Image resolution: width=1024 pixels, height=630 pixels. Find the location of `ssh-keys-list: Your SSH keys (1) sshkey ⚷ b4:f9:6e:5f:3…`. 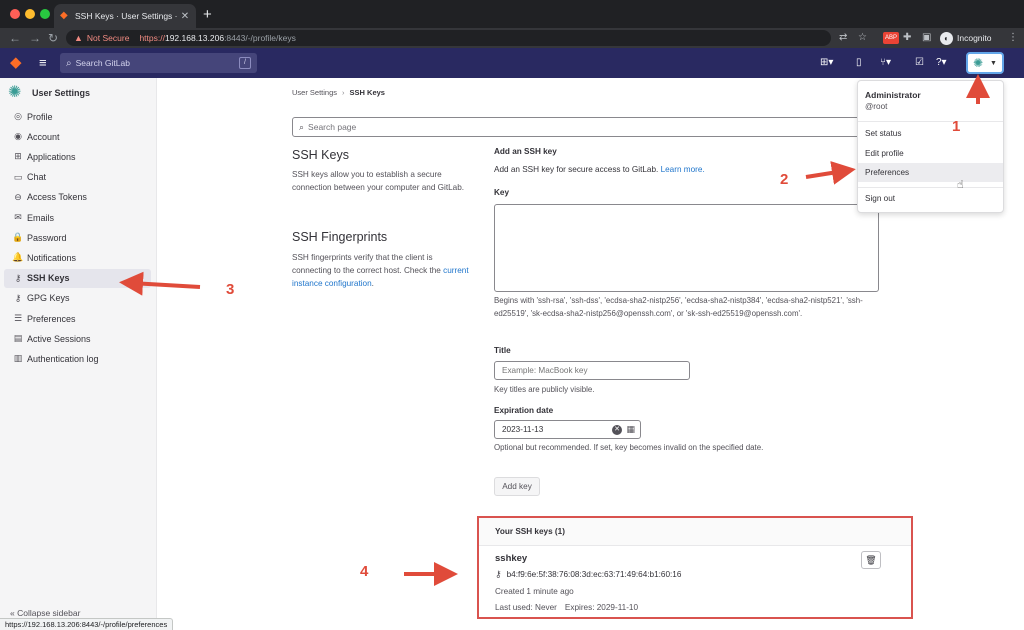

ssh-keys-list: Your SSH keys (1) sshkey ⚷ b4:f9:6e:5f:3… is located at coordinates (695, 567).